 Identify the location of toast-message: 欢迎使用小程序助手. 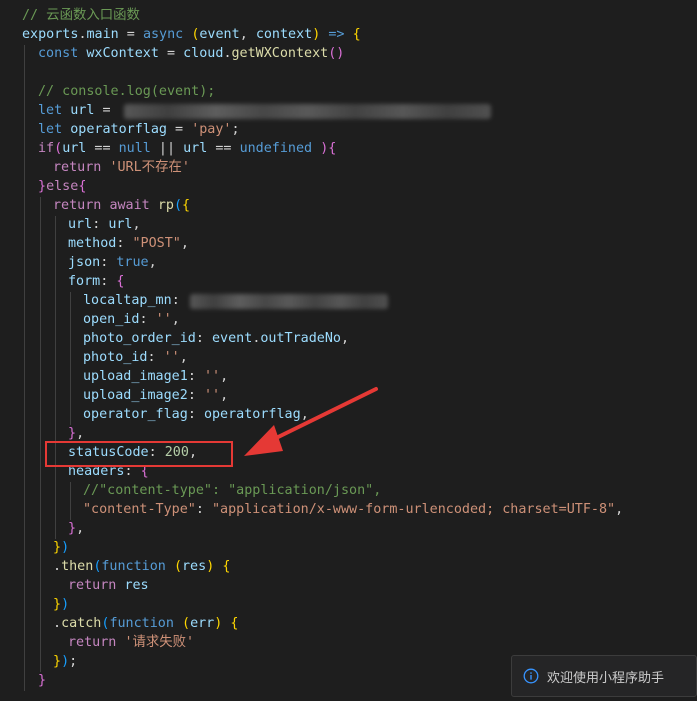
(606, 678).